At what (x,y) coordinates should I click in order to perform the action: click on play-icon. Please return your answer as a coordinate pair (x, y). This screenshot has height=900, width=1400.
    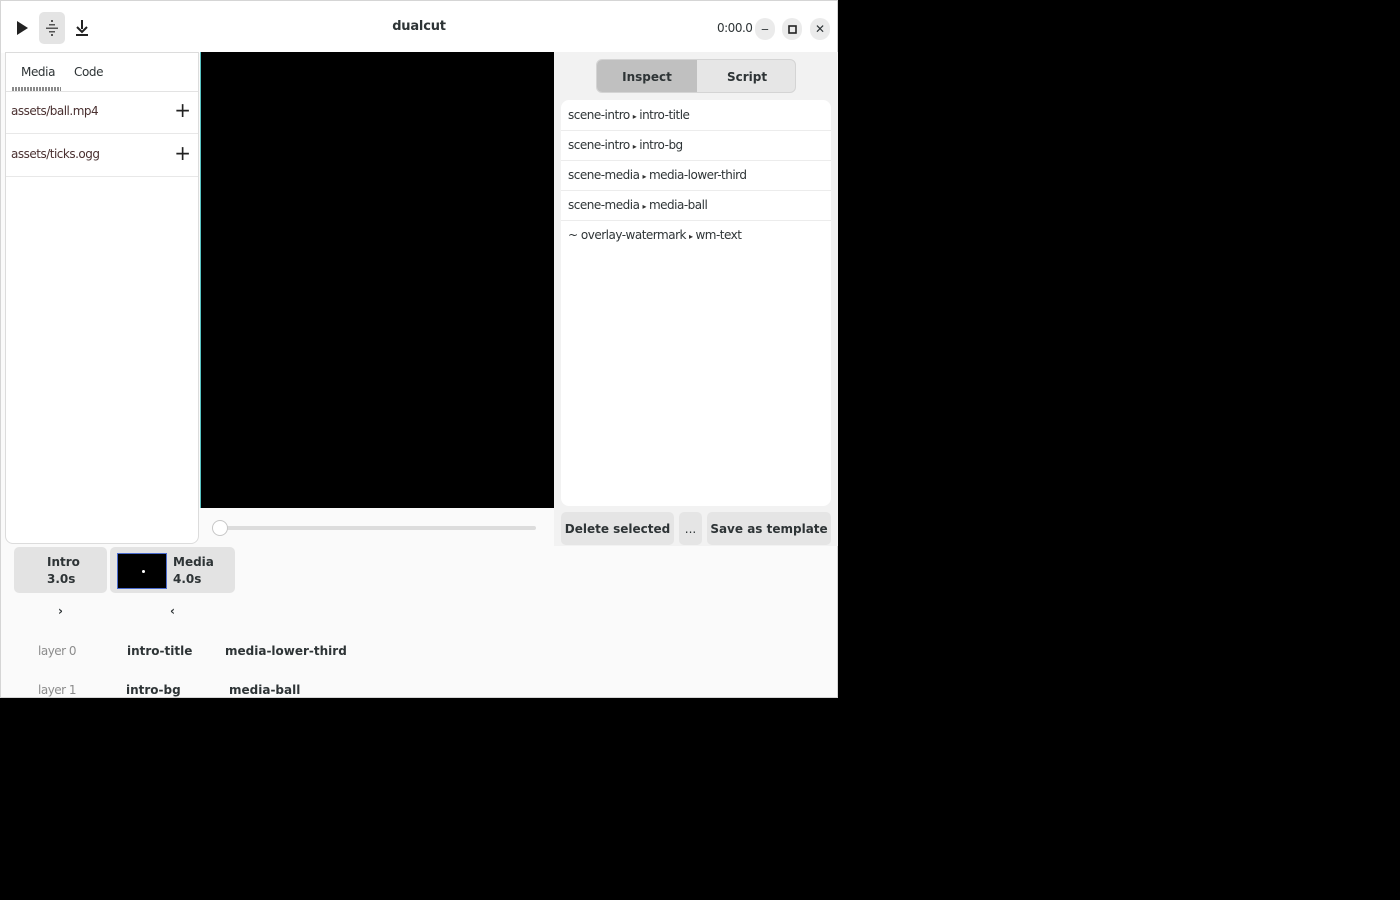
    Looking at the image, I should click on (22, 28).